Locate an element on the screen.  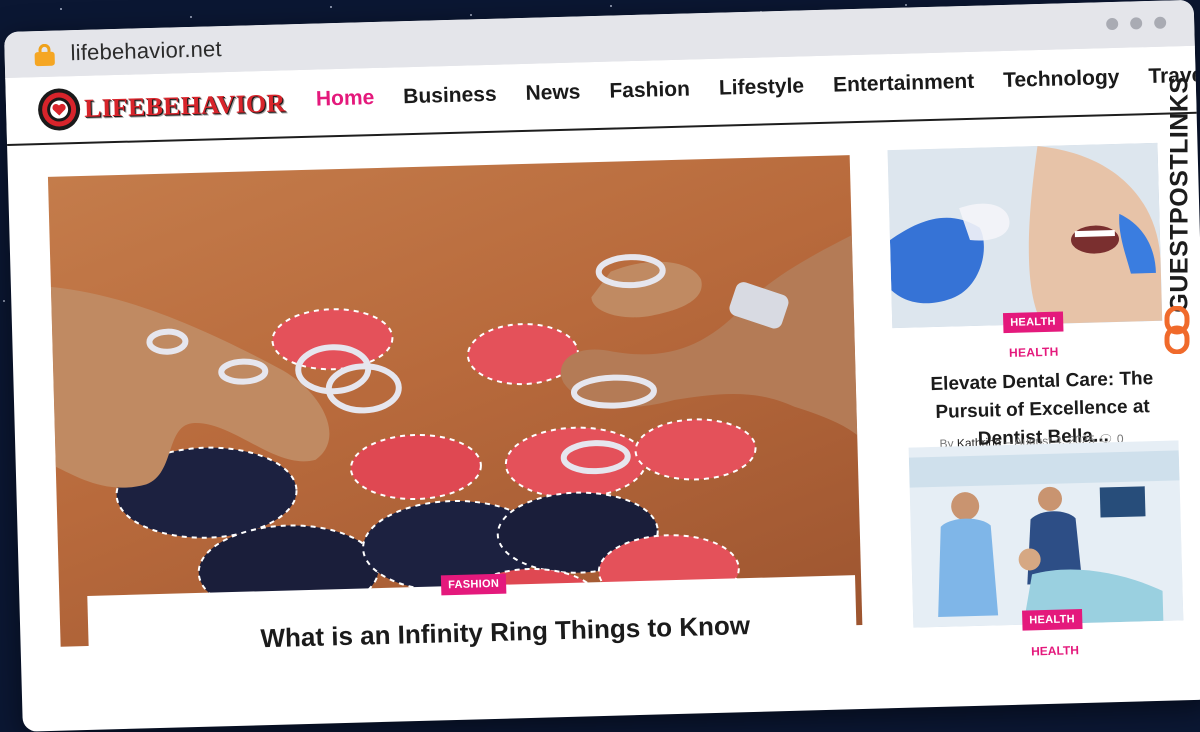
sidebar-post2-image is located at coordinates (1046, 534).